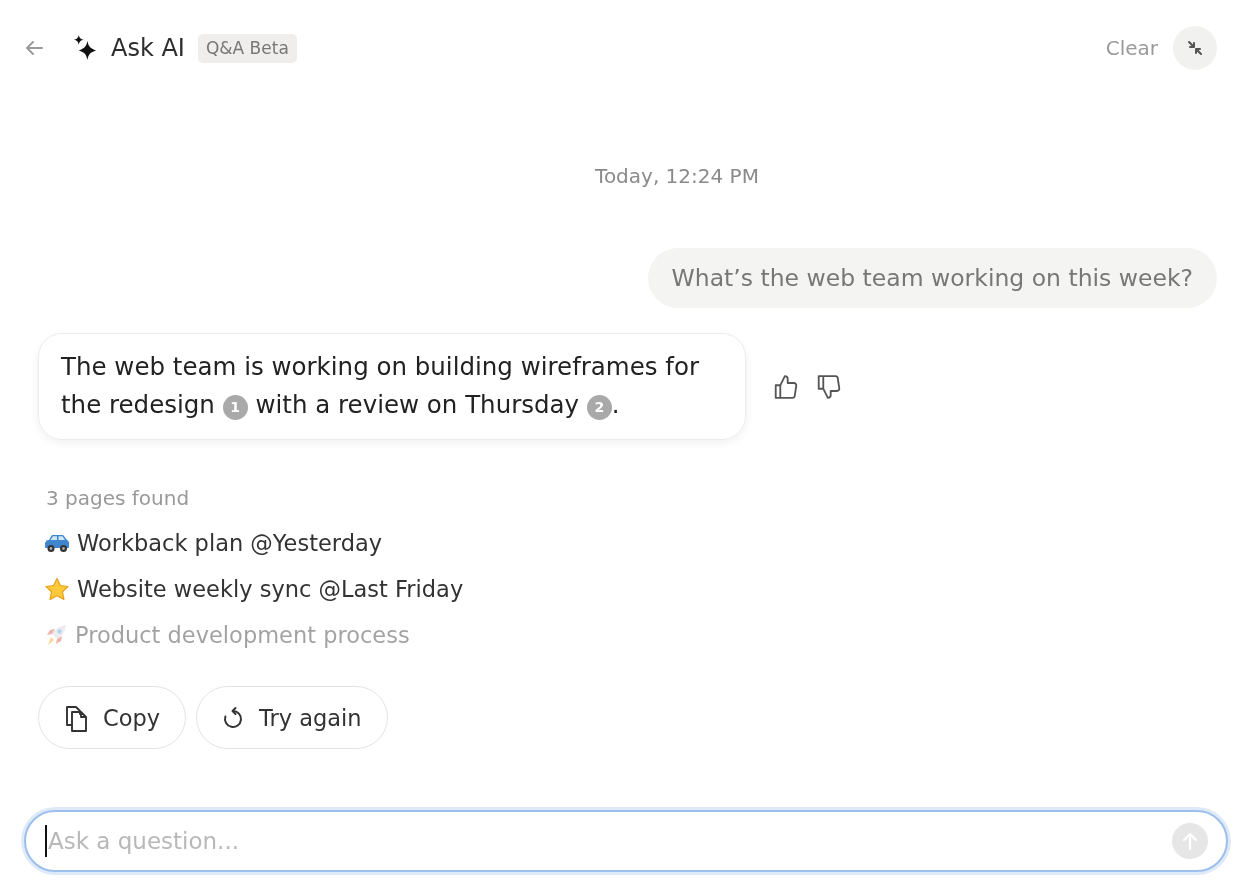  Describe the element at coordinates (56, 635) in the screenshot. I see `rocket-icon` at that location.